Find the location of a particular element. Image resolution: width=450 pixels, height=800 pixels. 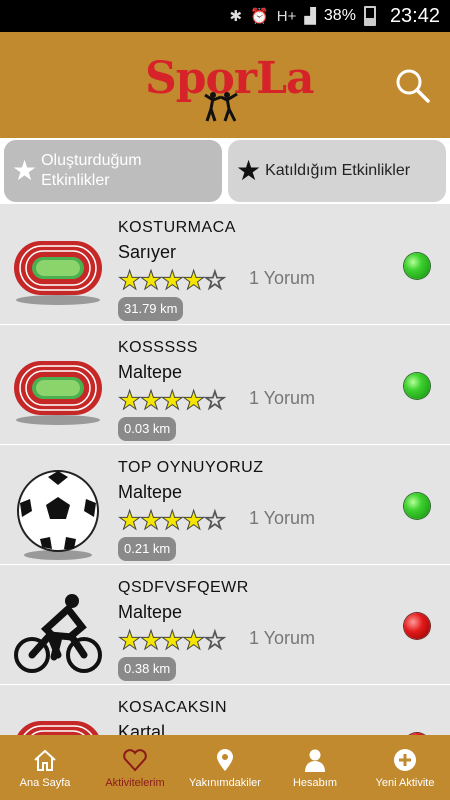

network-type: H+ is located at coordinates (286, 16).